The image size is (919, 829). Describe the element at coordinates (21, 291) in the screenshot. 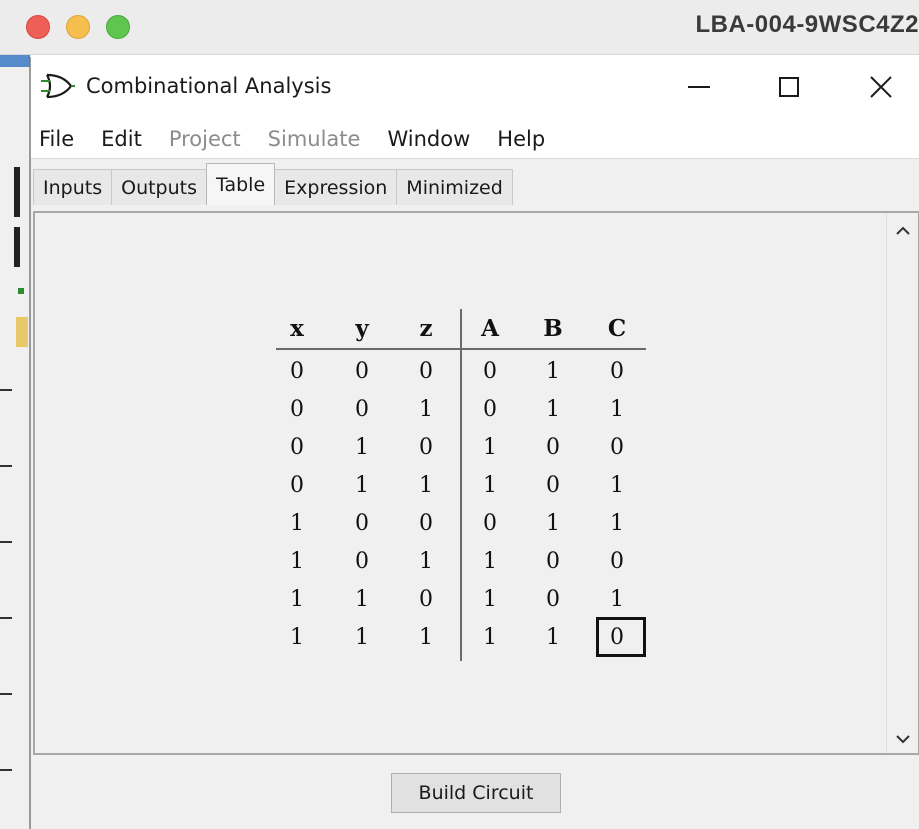

I see `background-dot` at that location.